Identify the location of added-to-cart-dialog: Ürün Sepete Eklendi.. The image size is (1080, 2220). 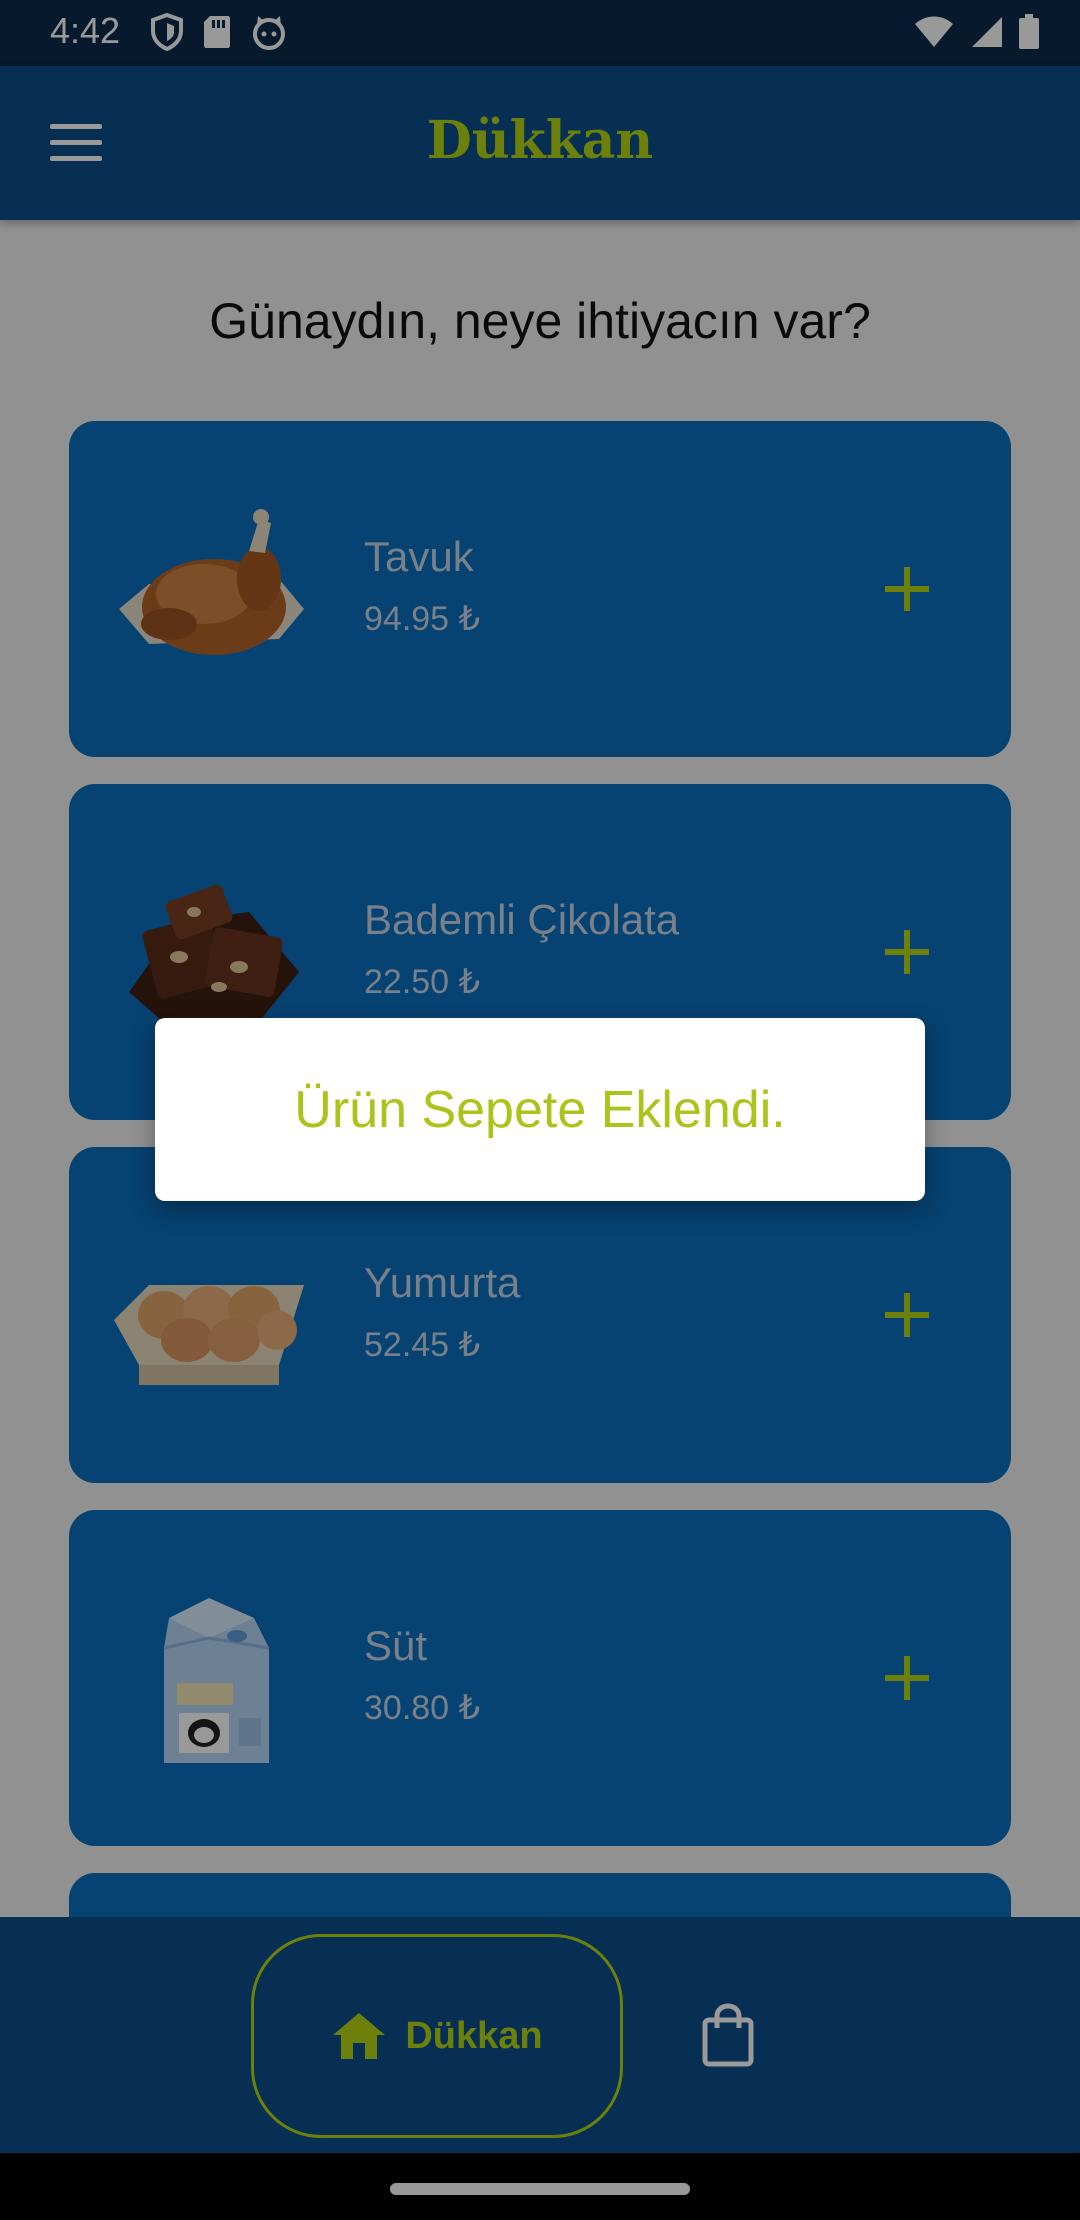
(540, 1109).